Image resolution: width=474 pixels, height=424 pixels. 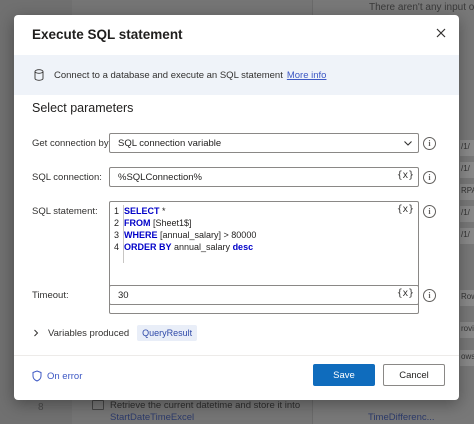 I want to click on variables-produced-label: Variables produced, so click(x=89, y=333).